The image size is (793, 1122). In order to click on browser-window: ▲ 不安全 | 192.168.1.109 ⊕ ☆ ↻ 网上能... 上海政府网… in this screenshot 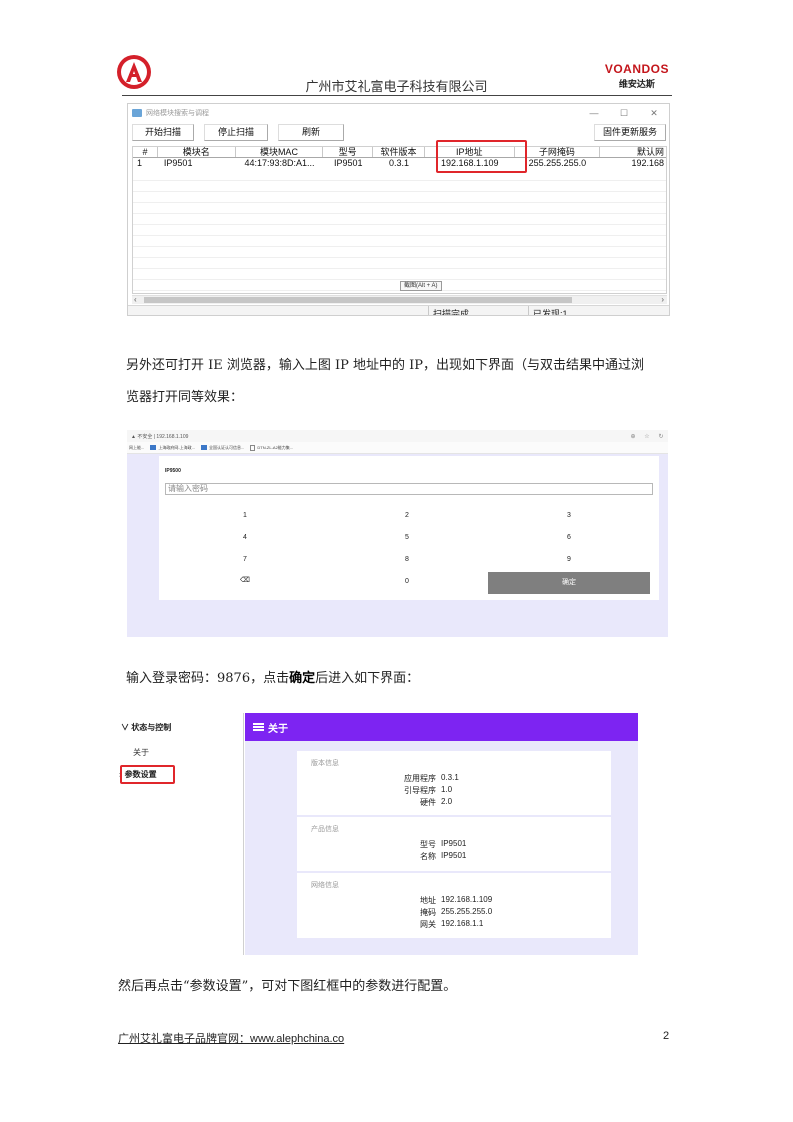, I will do `click(397, 533)`.